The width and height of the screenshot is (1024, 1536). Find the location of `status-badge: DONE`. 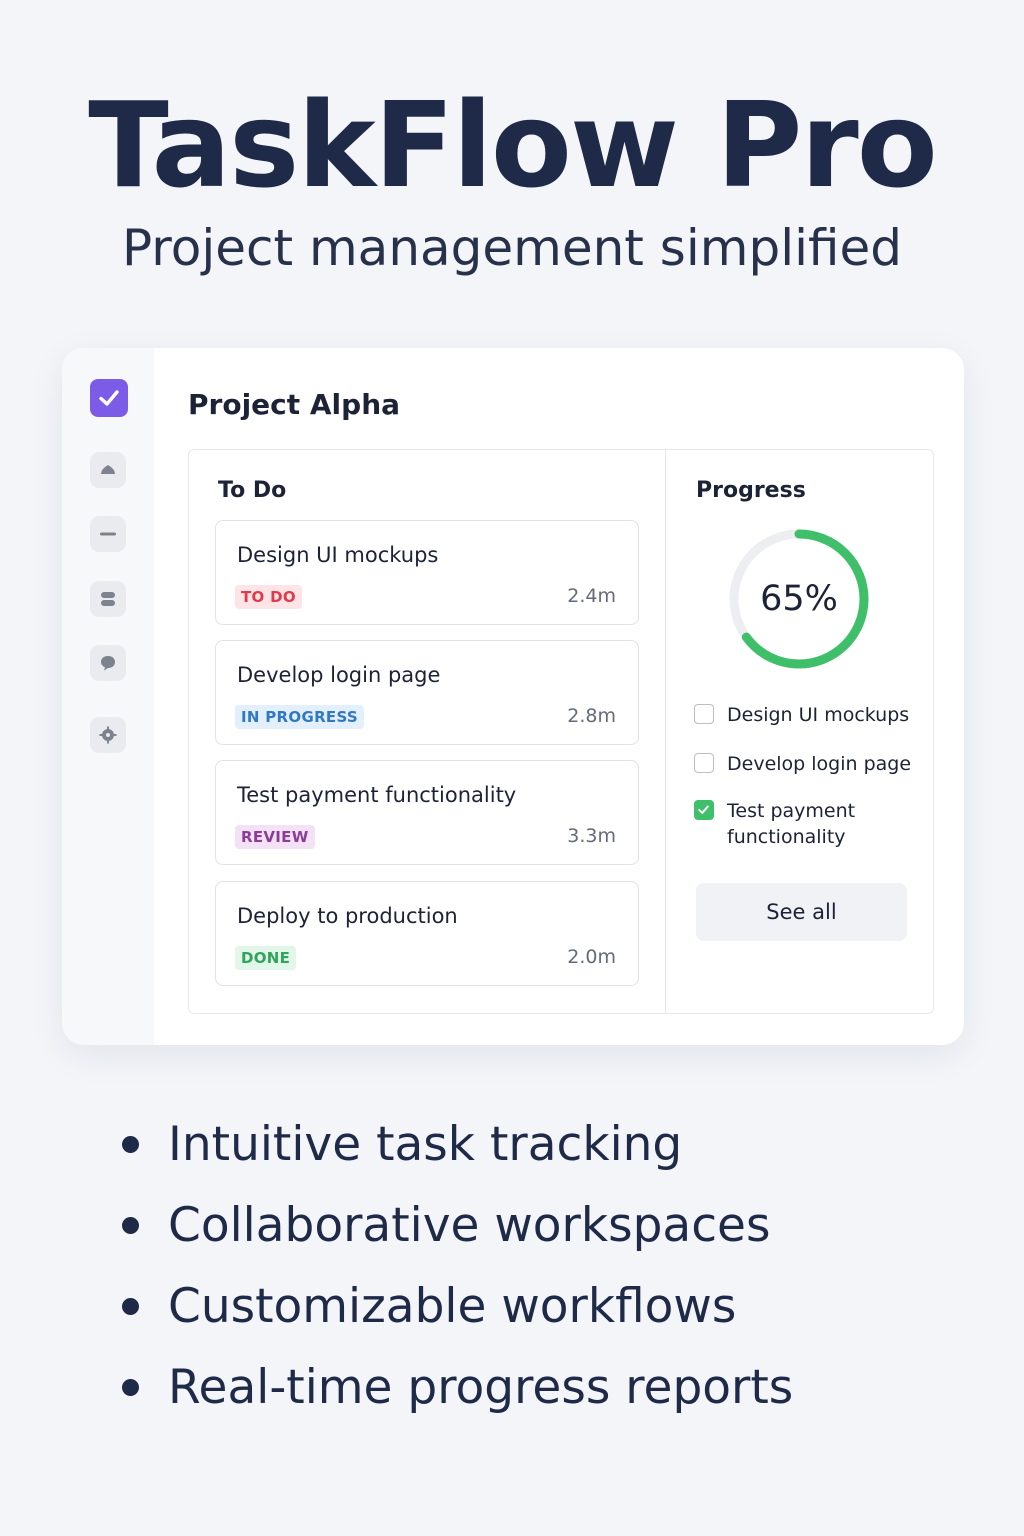

status-badge: DONE is located at coordinates (266, 958).